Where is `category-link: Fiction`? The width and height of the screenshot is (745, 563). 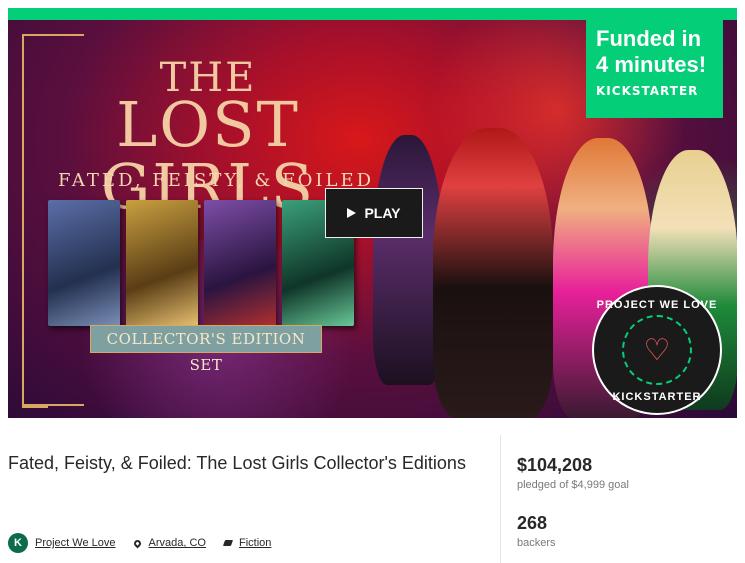 category-link: Fiction is located at coordinates (247, 543).